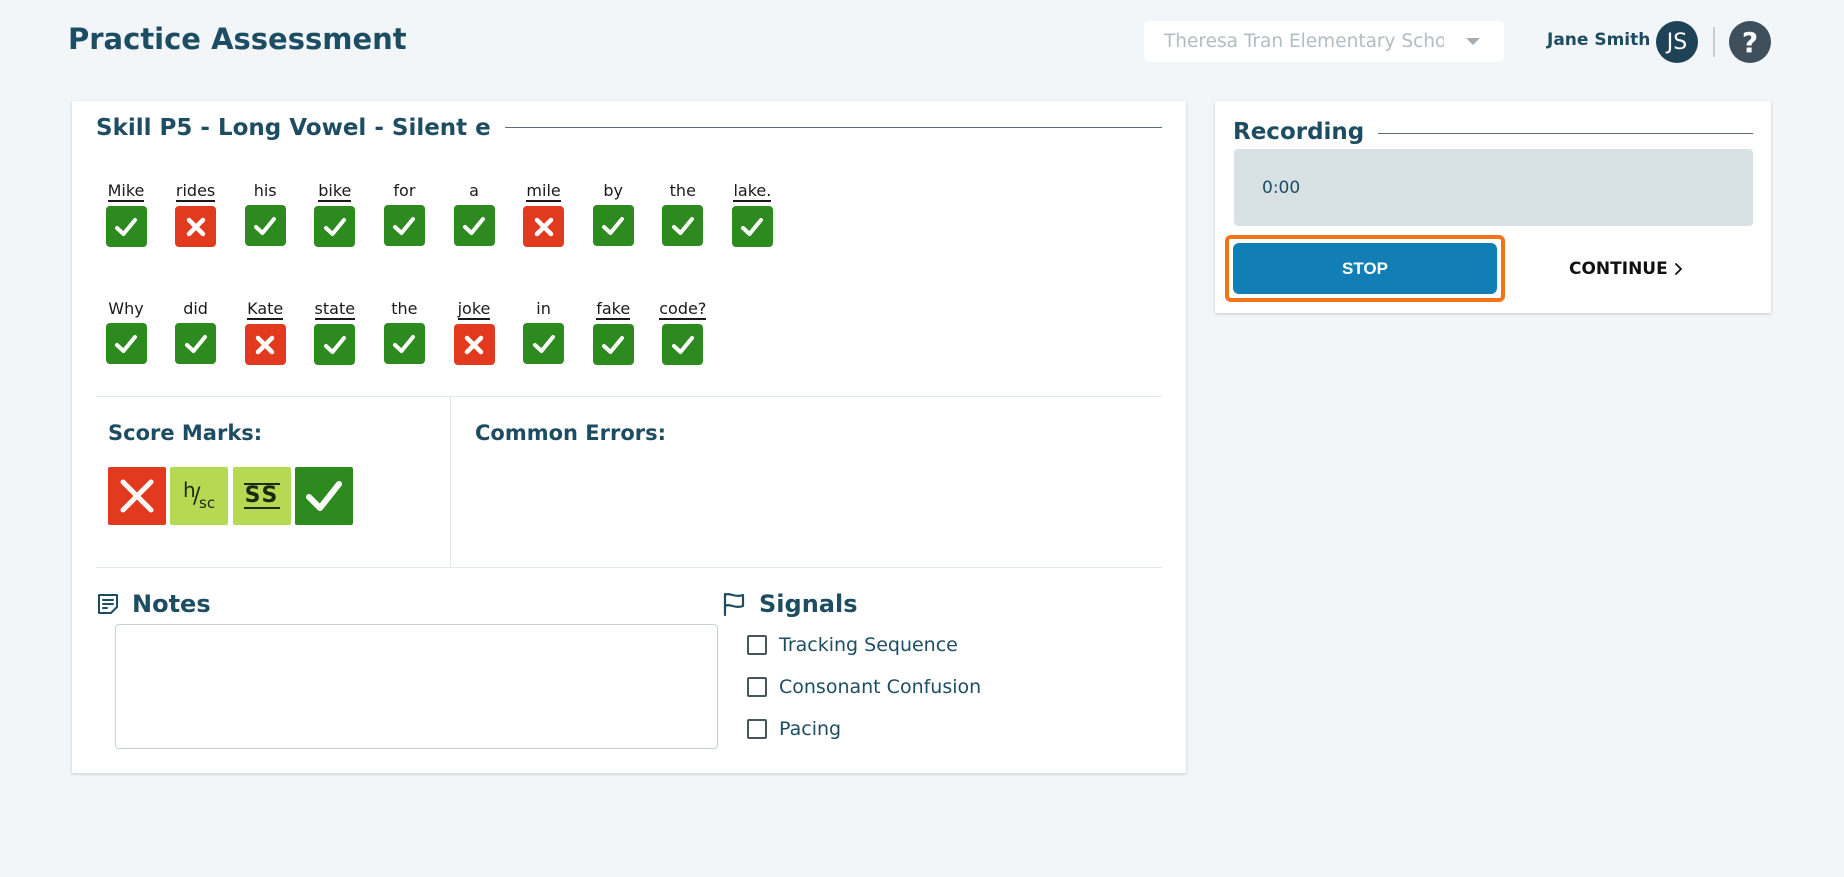 The image size is (1844, 877). I want to click on sound-spell-label: SS, so click(262, 496).